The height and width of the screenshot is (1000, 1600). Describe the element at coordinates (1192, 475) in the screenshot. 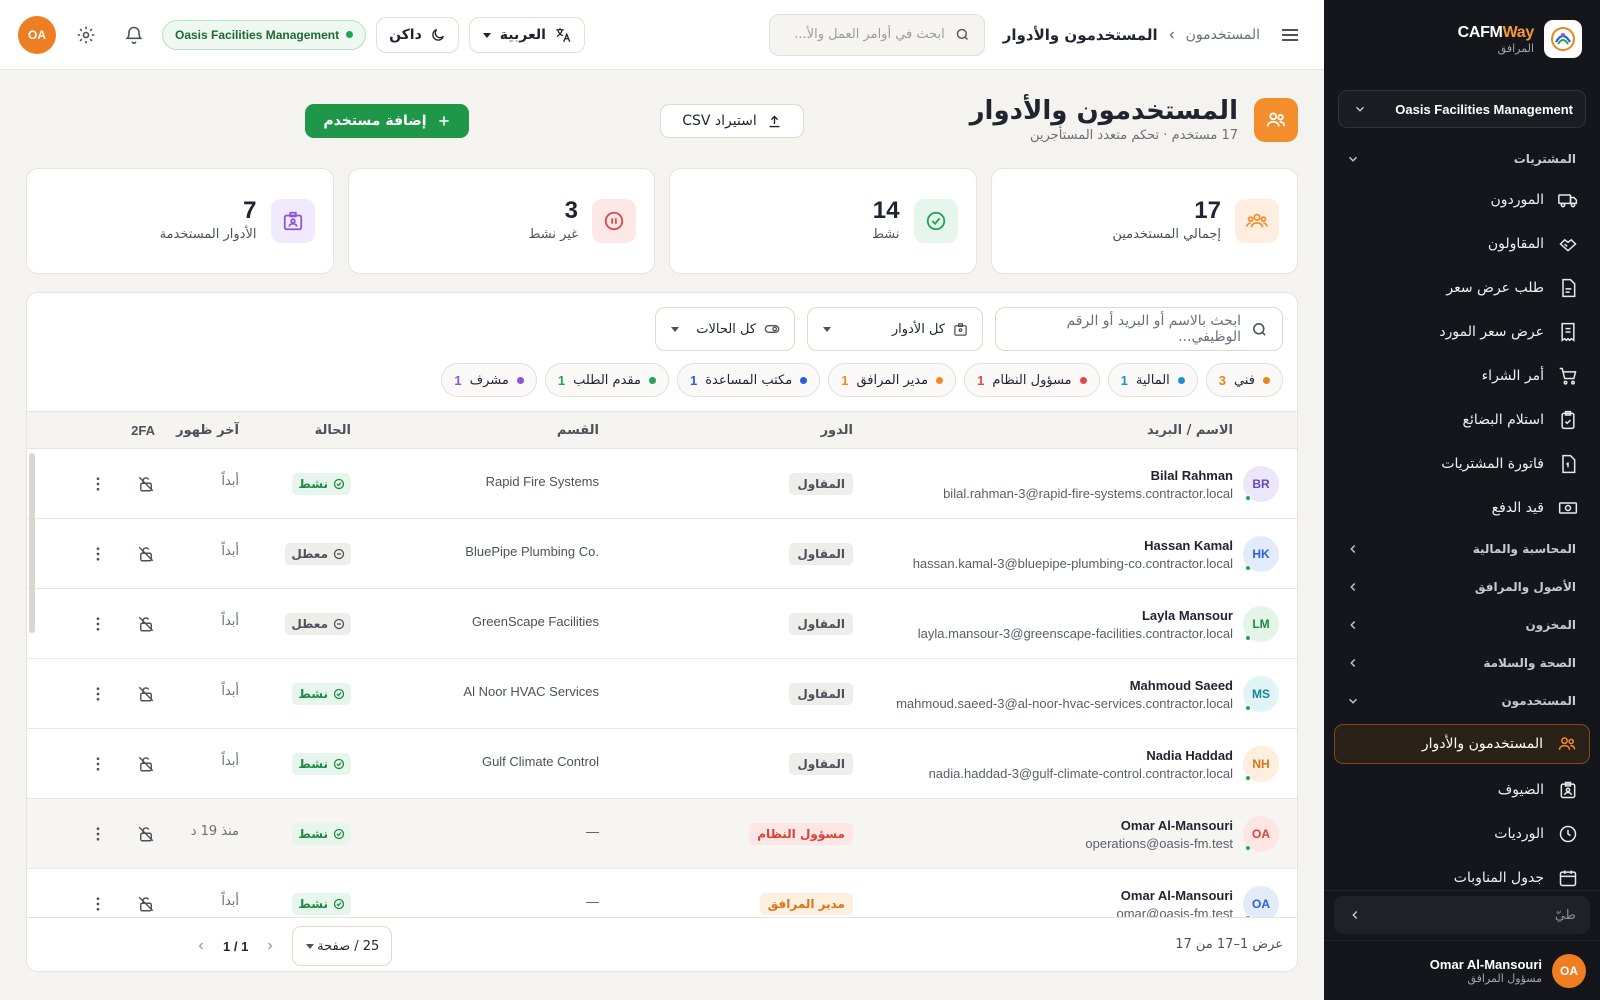

I see `user-name: Bilal Rahman` at that location.